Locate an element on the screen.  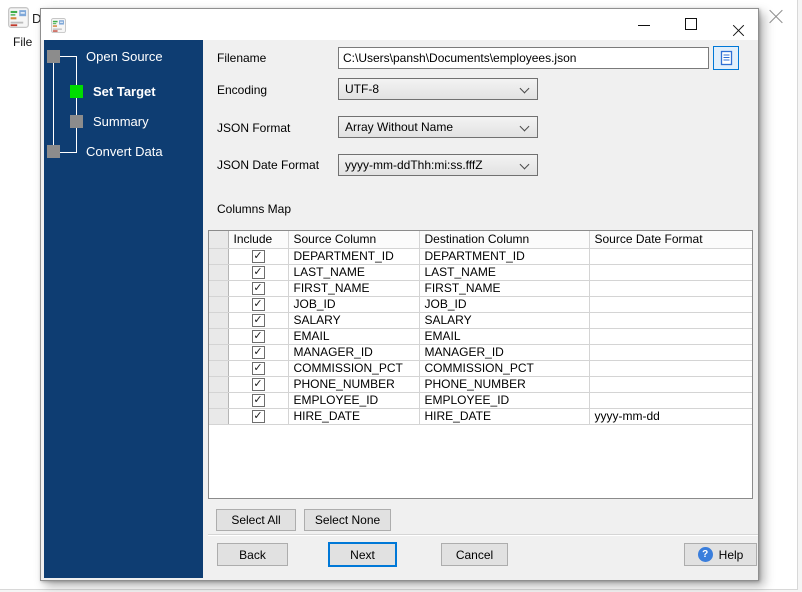
source-column-cell: SALARY is located at coordinates (354, 320).